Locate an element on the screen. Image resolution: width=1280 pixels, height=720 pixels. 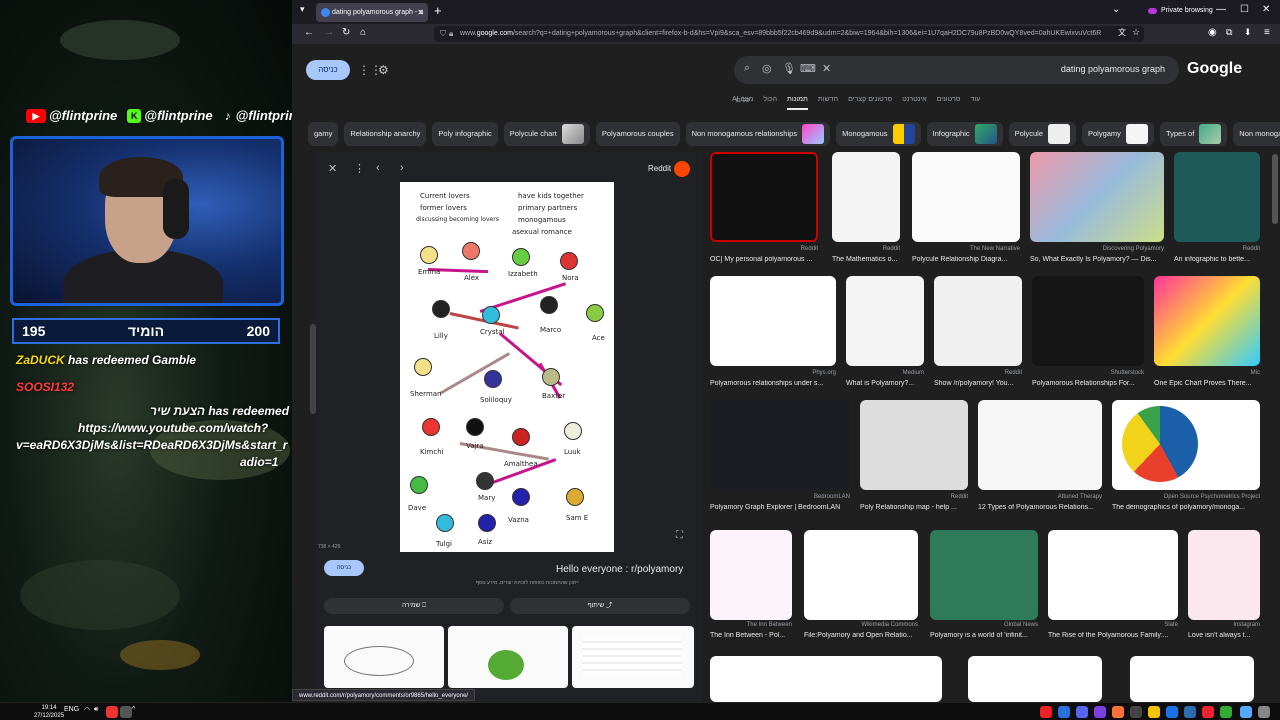
bookmark-star-icon: ☆ is located at coordinates (1136, 32).